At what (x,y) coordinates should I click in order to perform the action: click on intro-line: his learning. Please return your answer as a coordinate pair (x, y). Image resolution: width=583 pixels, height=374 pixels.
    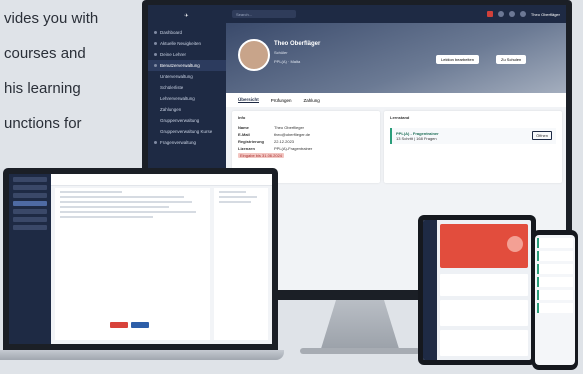
    Looking at the image, I should click on (42, 88).